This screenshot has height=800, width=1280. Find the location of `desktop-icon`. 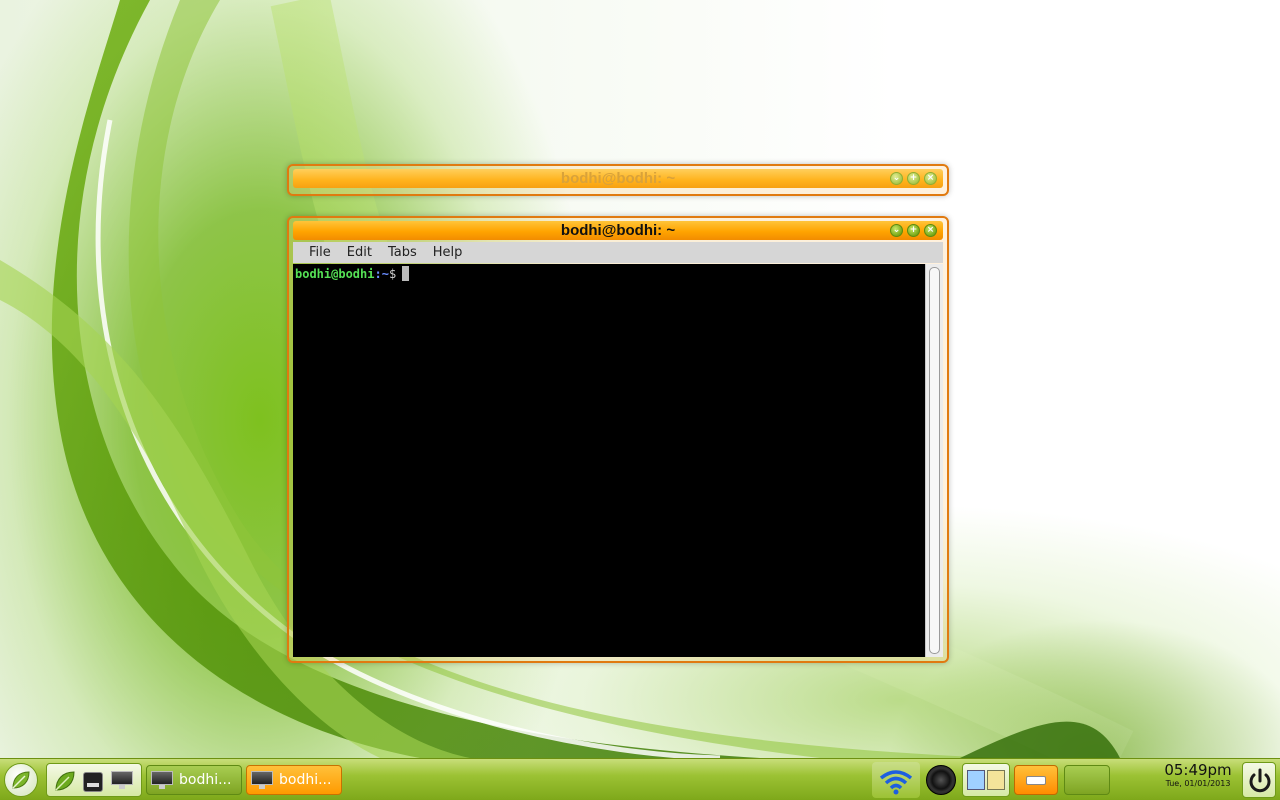

desktop-icon is located at coordinates (122, 780).